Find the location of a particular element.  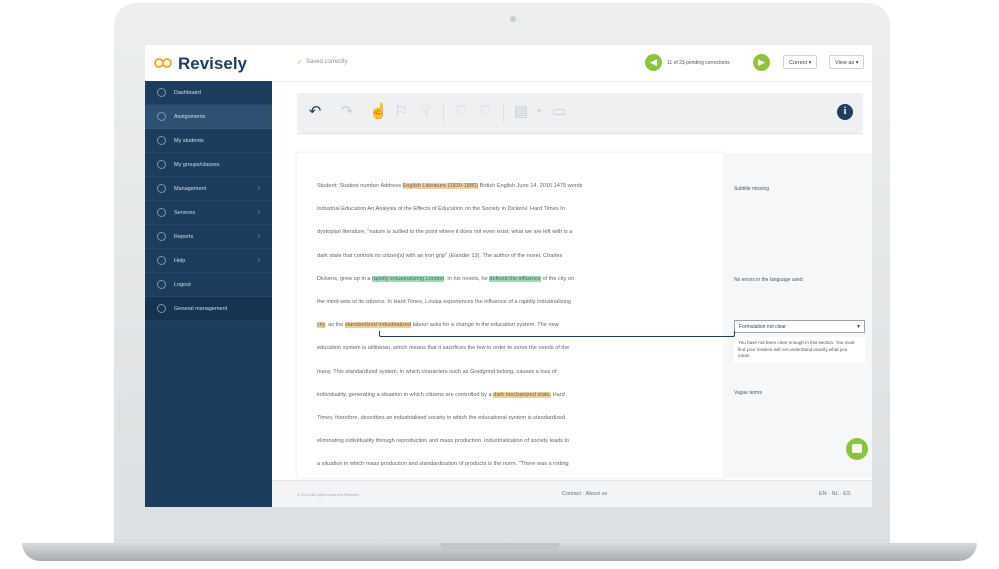

settings-icon is located at coordinates (161, 308).